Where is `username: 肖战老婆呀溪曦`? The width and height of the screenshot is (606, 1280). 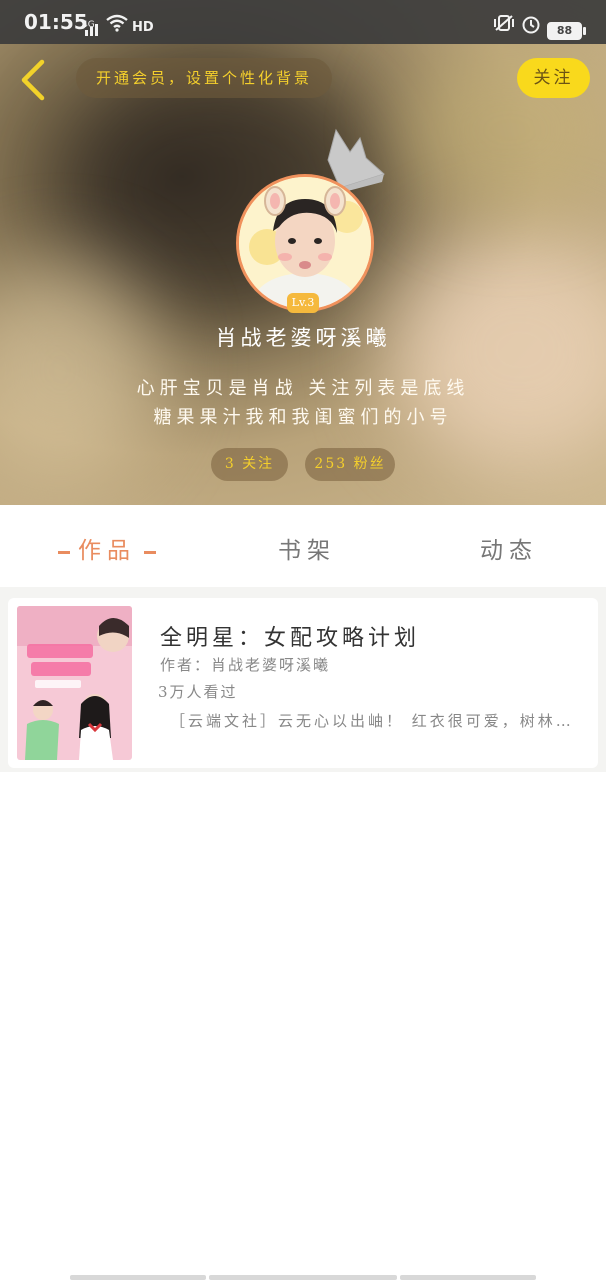 username: 肖战老婆呀溪曦 is located at coordinates (303, 338).